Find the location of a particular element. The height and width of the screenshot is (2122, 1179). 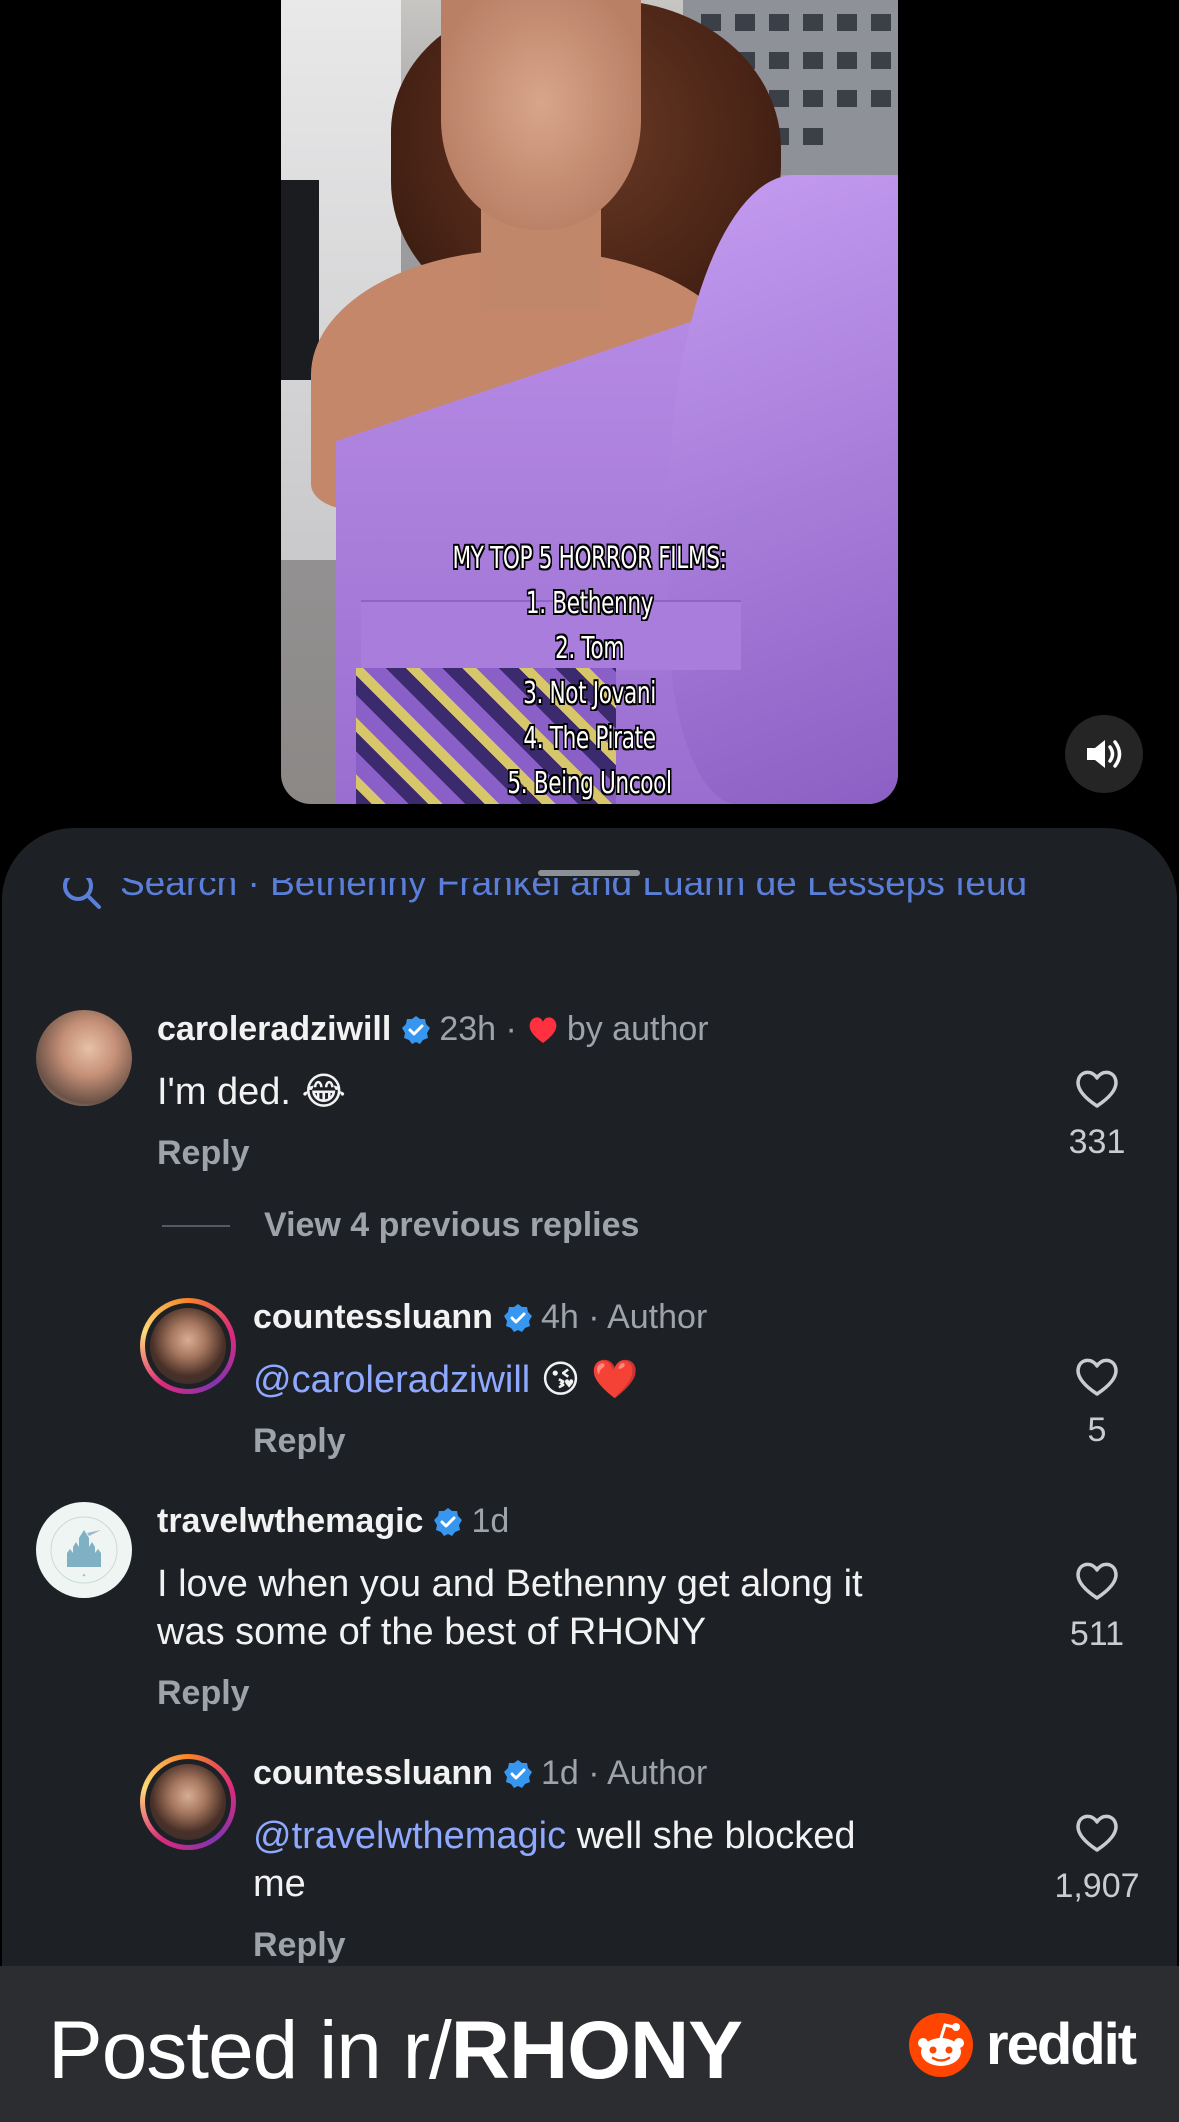

comment-time: 4h · Author is located at coordinates (624, 1317).